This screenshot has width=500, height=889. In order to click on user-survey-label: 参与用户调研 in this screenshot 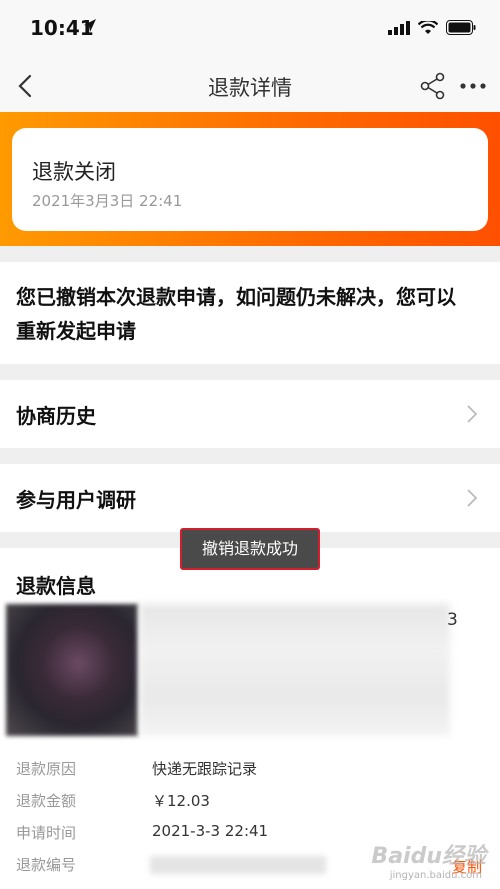, I will do `click(76, 500)`.